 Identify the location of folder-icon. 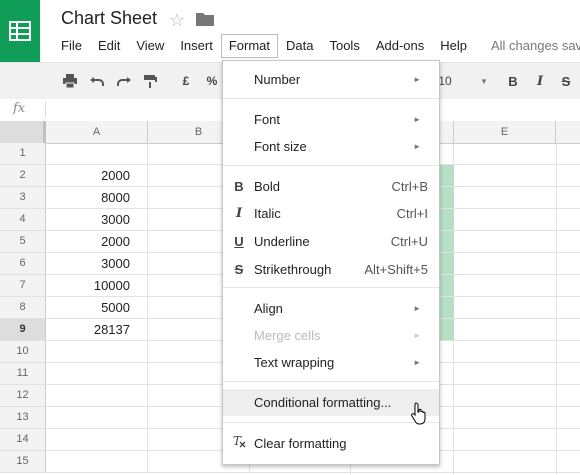
(205, 20).